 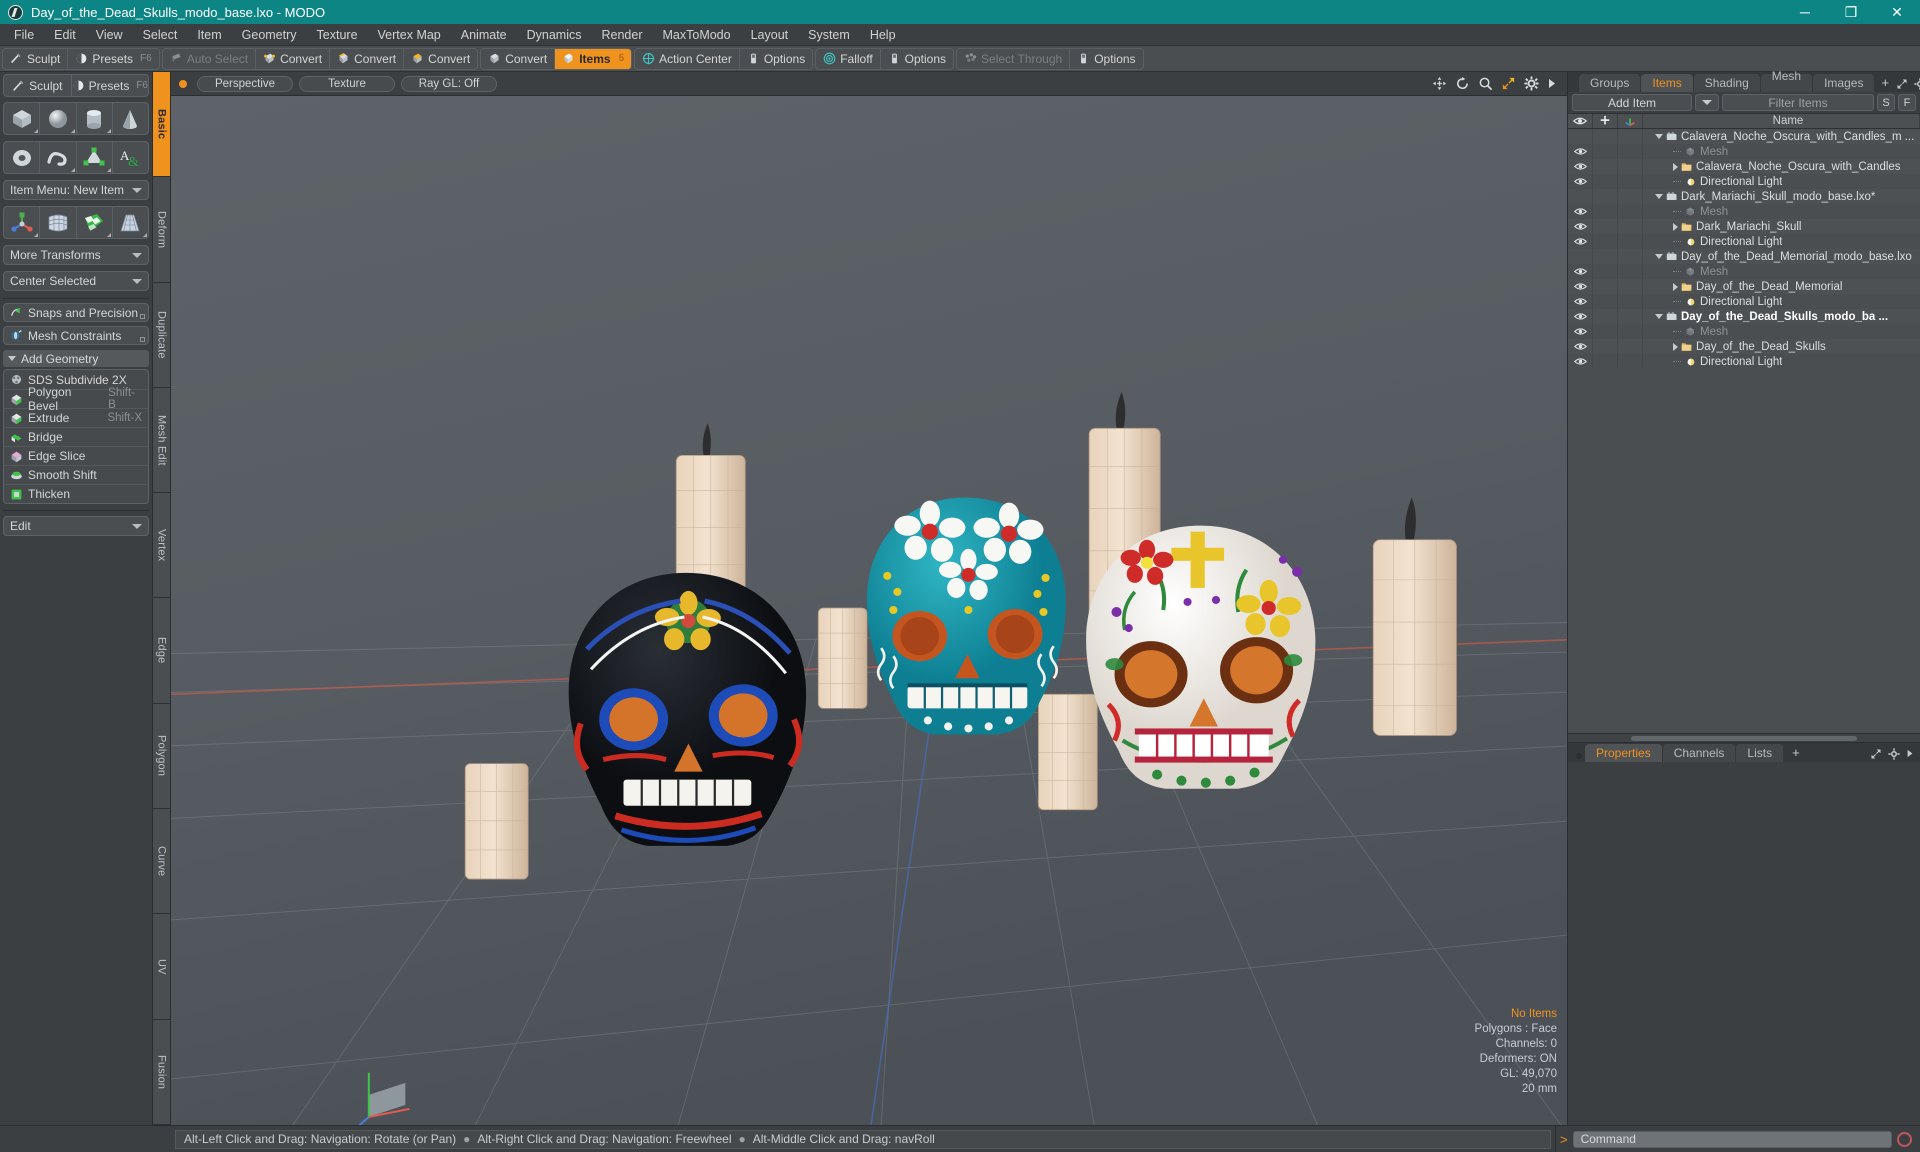 What do you see at coordinates (1844, 83) in the screenshot?
I see `panel-tab-images: Images` at bounding box center [1844, 83].